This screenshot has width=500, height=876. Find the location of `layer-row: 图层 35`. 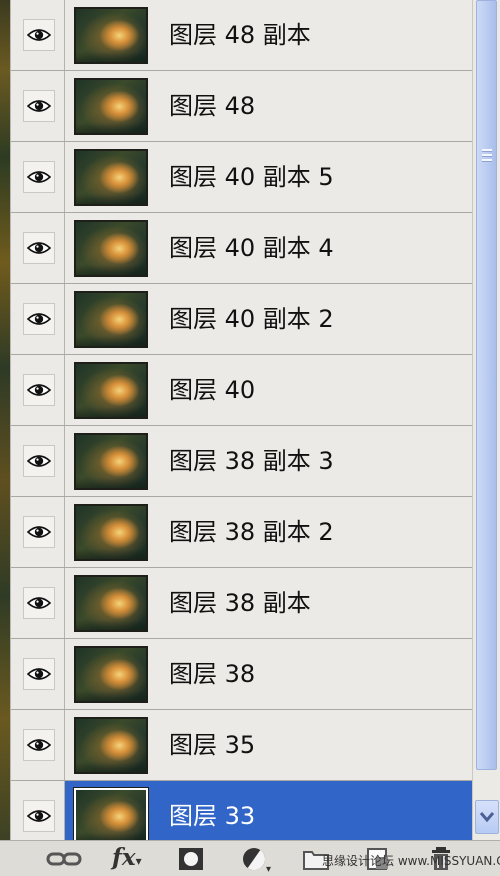

layer-row: 图层 35 is located at coordinates (242, 745).